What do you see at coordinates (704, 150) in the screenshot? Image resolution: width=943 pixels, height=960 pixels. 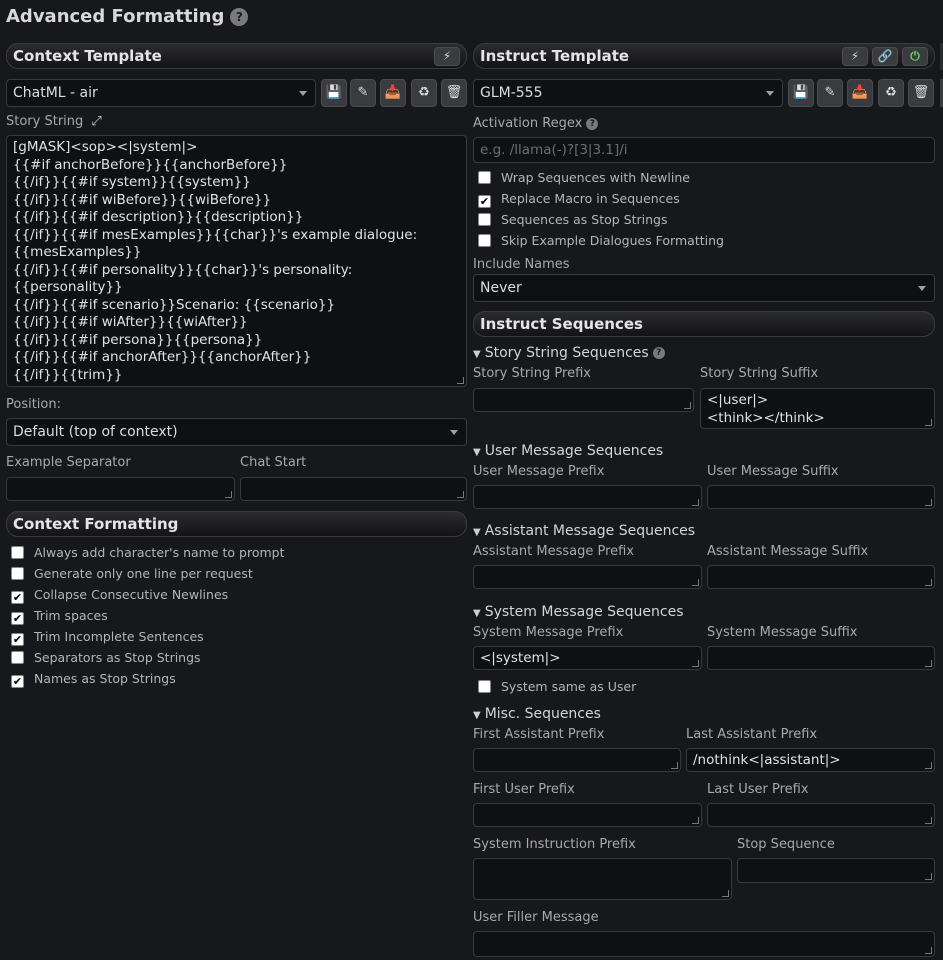 I see `activation-regex-input: e.g. /llama(-)?[3|3.1]/i` at bounding box center [704, 150].